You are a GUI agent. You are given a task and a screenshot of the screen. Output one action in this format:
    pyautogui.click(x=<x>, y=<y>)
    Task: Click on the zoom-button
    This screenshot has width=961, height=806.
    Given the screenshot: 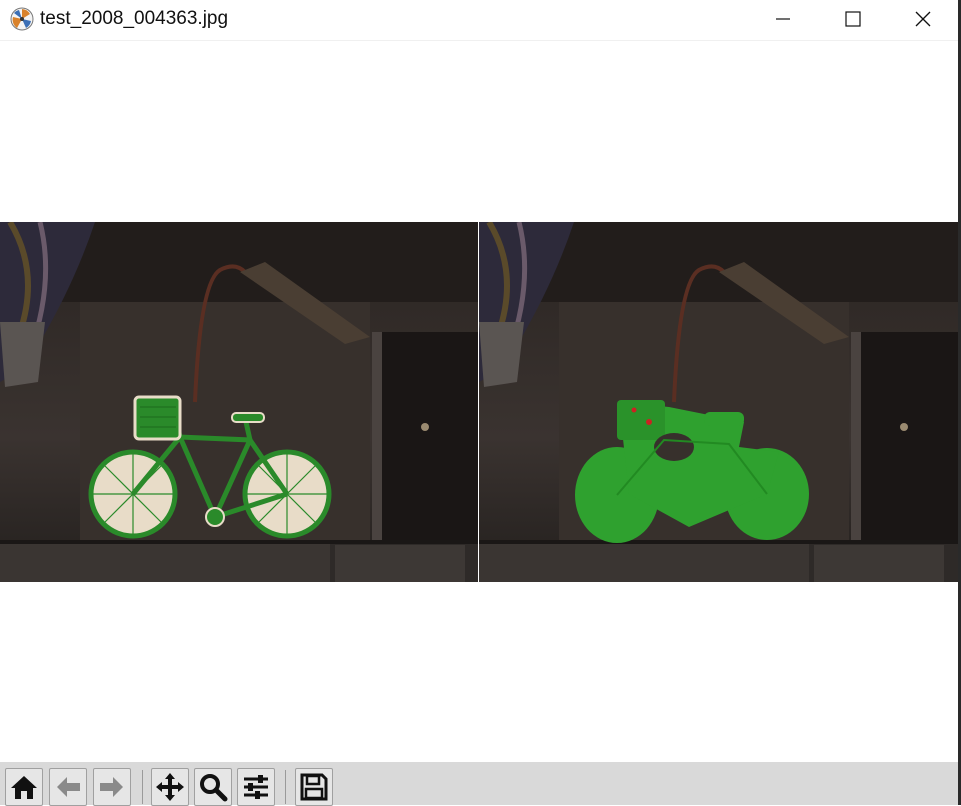 What is the action you would take?
    pyautogui.click(x=213, y=787)
    